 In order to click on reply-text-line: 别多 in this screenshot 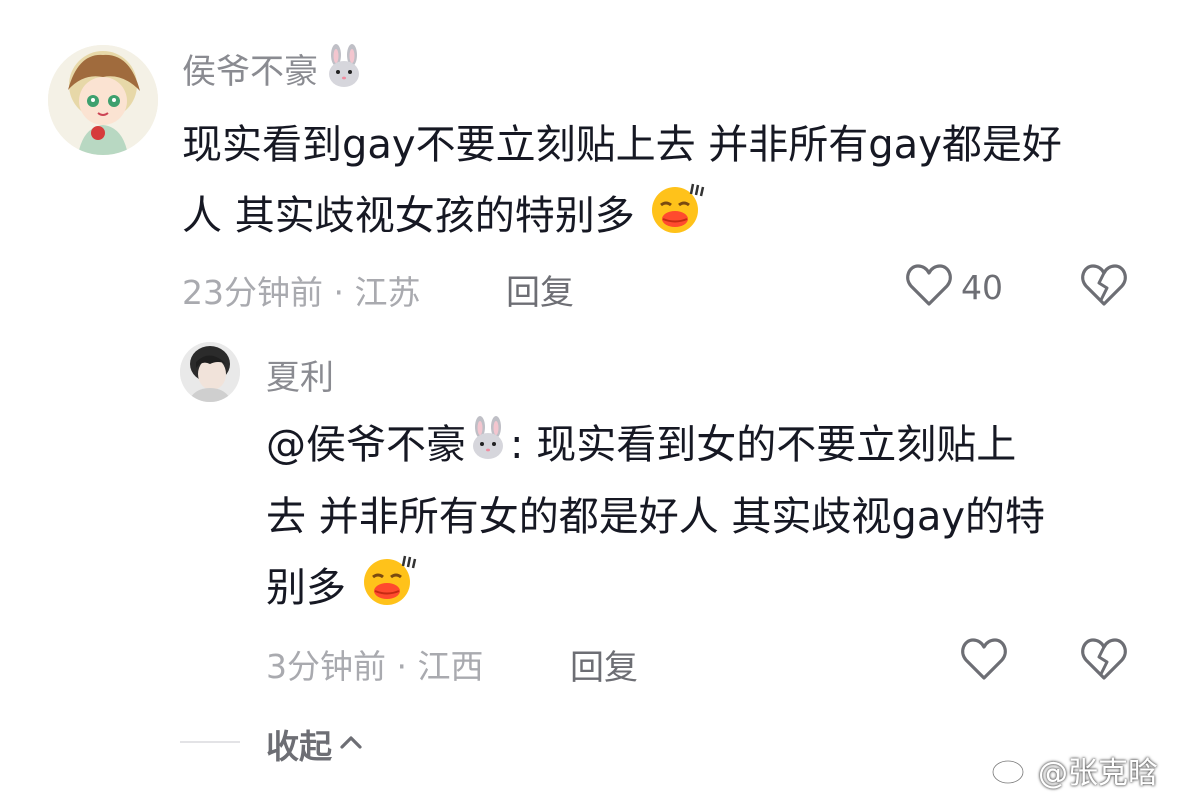, I will do `click(716, 590)`.